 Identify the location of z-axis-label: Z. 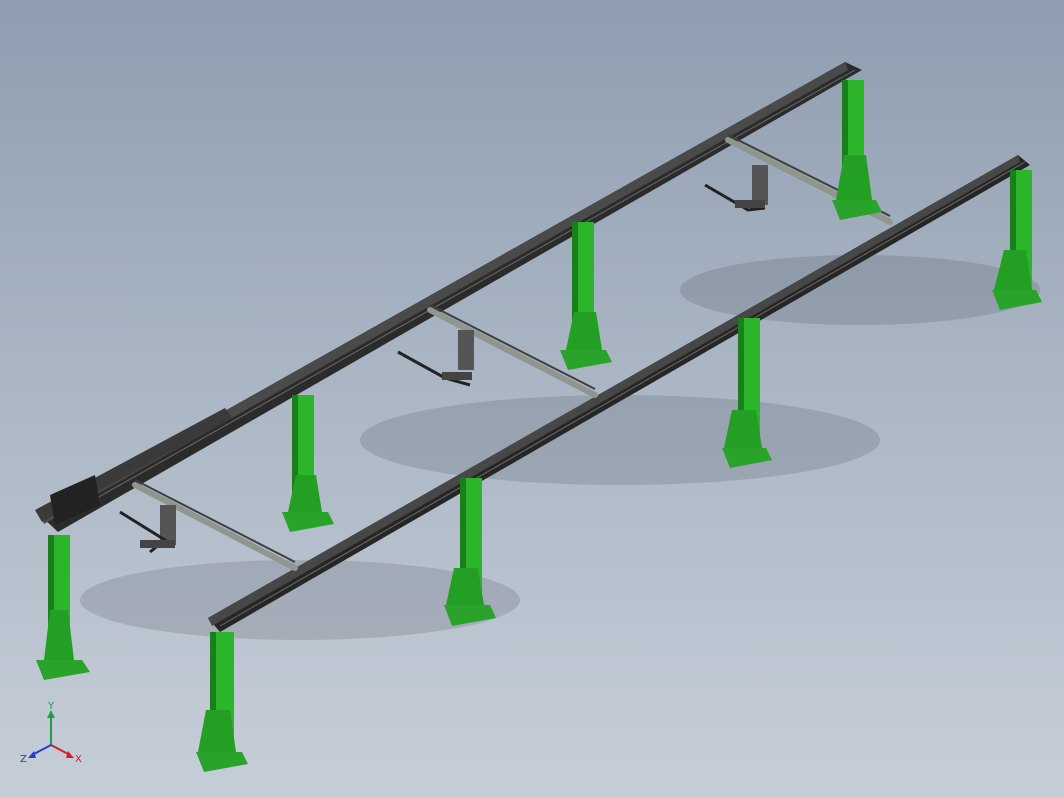
(23, 759).